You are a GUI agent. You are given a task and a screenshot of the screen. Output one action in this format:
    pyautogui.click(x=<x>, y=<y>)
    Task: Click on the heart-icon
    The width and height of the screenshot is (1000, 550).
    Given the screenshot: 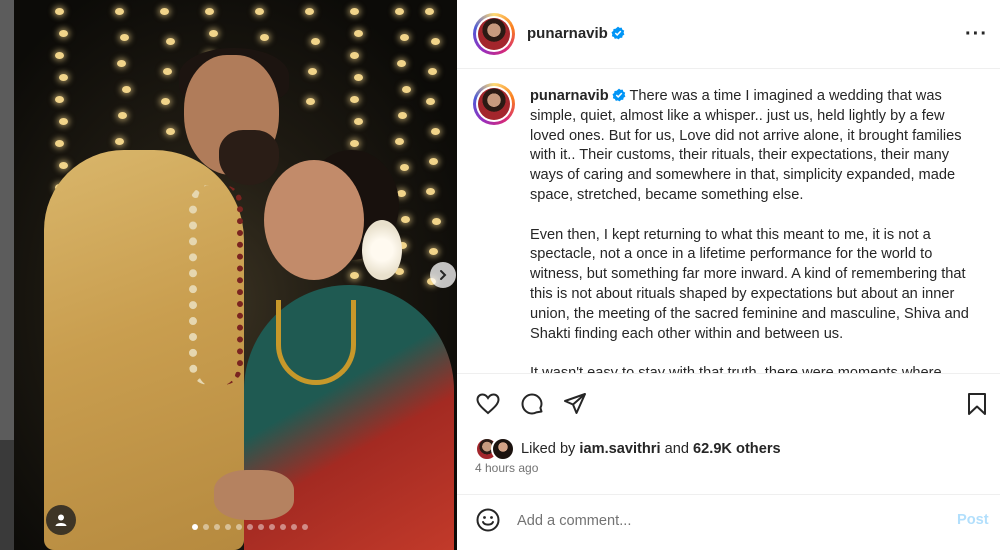 What is the action you would take?
    pyautogui.click(x=488, y=404)
    